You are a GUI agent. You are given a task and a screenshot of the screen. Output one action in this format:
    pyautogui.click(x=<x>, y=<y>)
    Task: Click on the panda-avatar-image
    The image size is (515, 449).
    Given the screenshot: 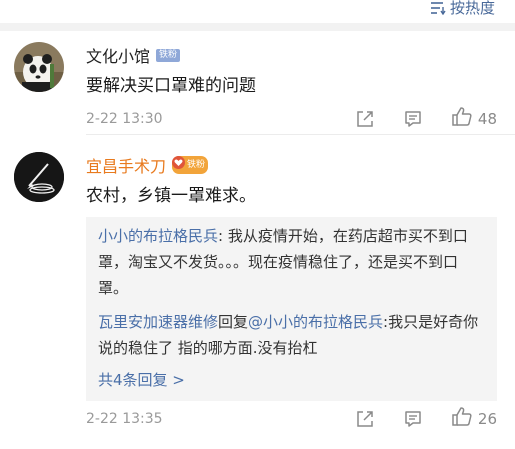 What is the action you would take?
    pyautogui.click(x=39, y=67)
    